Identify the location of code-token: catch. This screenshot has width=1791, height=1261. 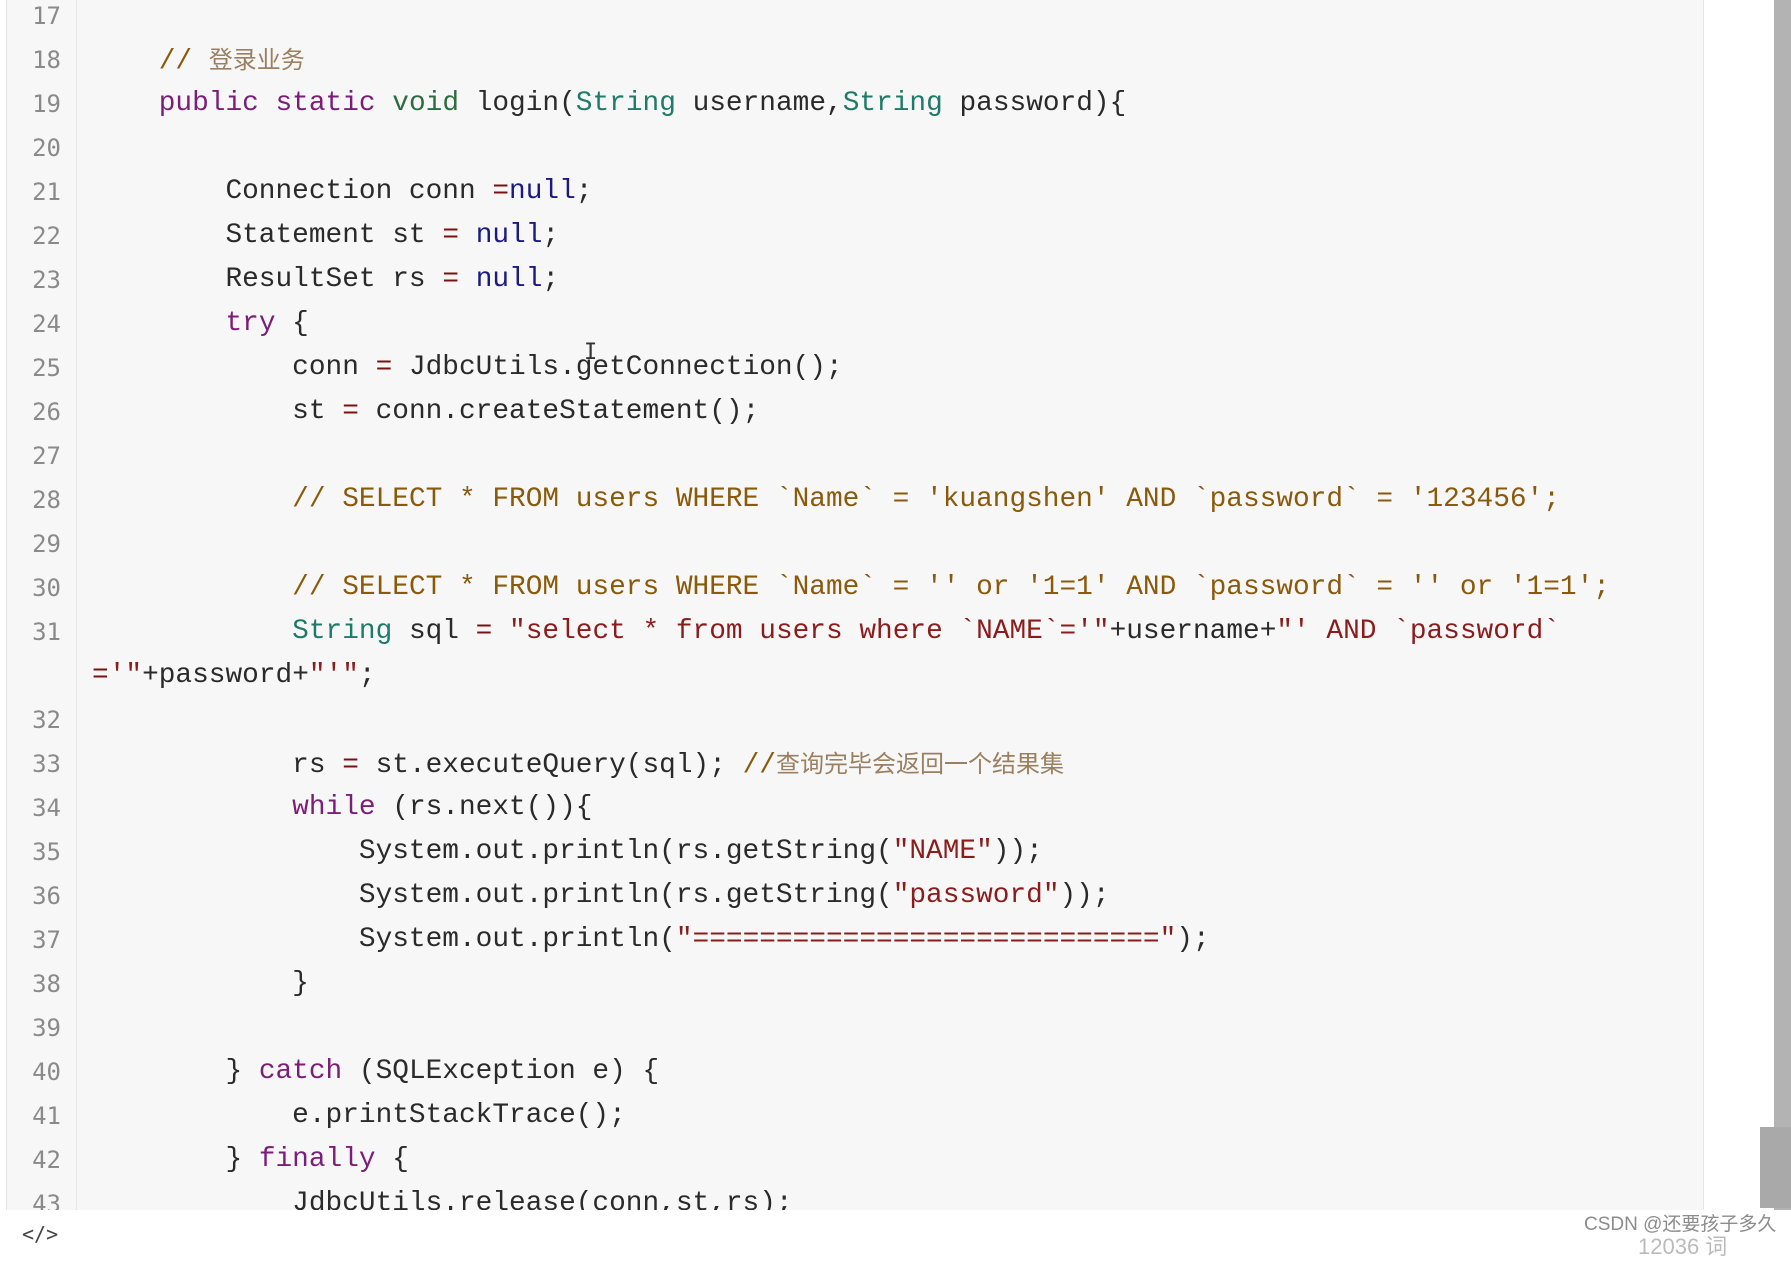
(300, 1071).